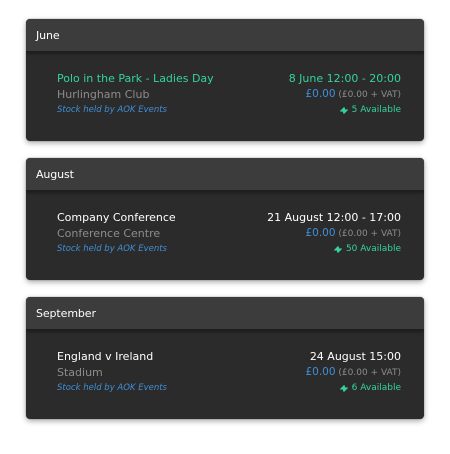  I want to click on event-venue: Conference Centre, so click(109, 233).